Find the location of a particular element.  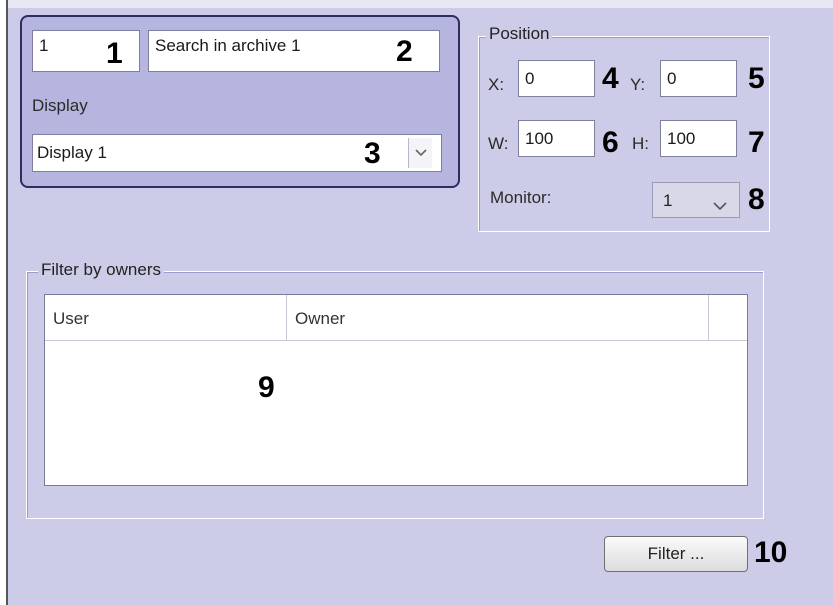

y-label: Y: is located at coordinates (638, 84).